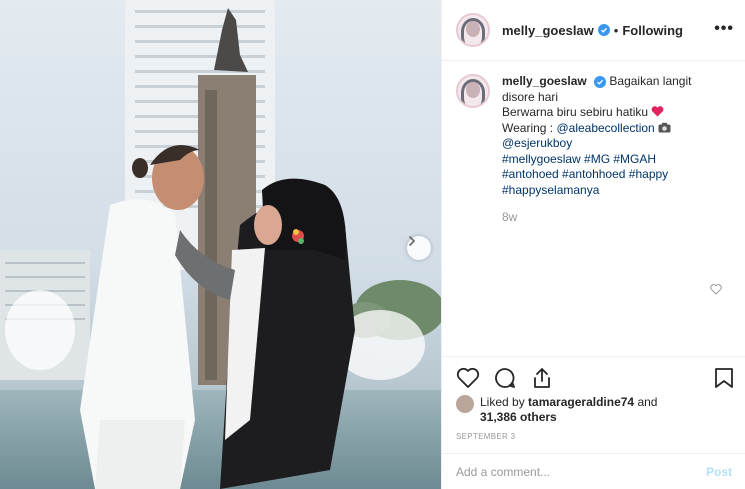 The image size is (745, 489). Describe the element at coordinates (581, 402) in the screenshot. I see `liked-by-user: tamarageraldine74` at that location.